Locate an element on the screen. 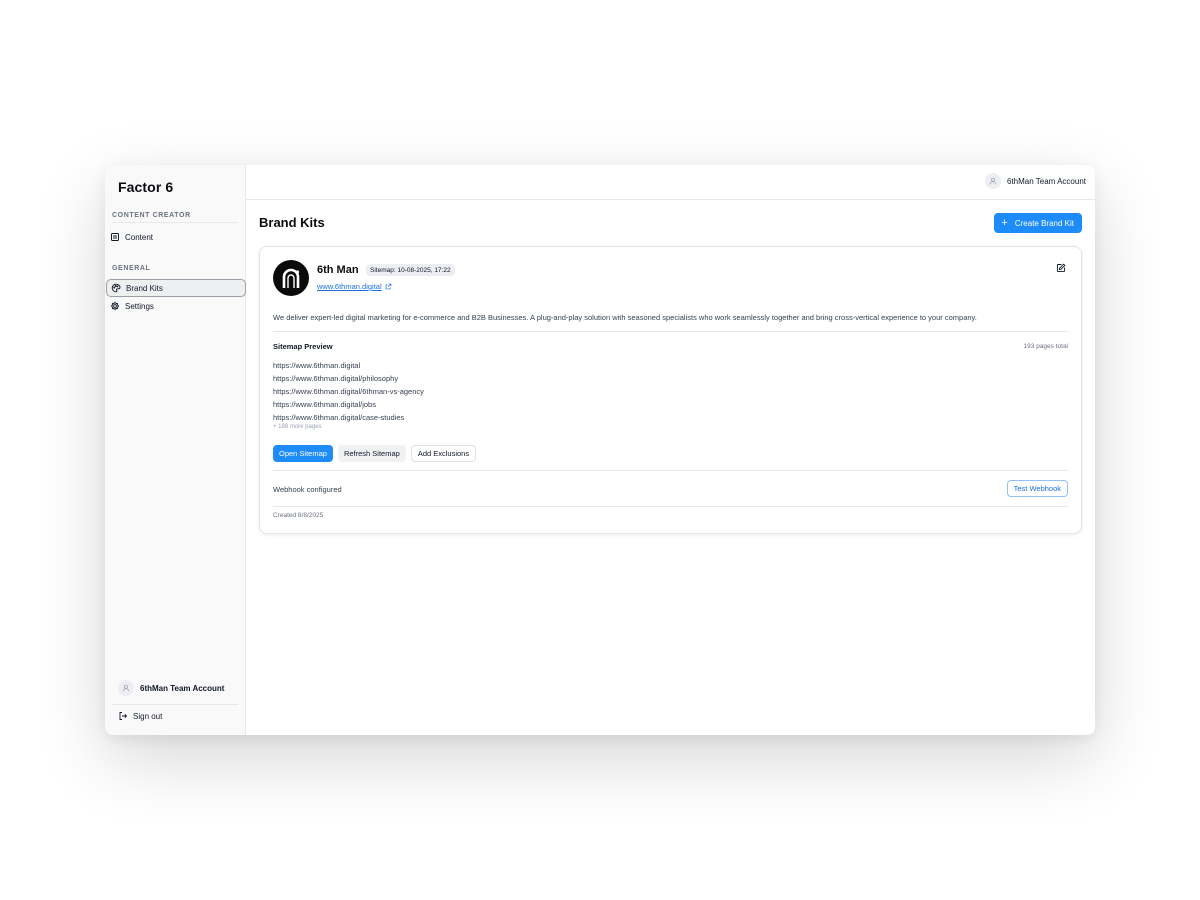 The height and width of the screenshot is (900, 1200). more-pages-count: + 188 more pages is located at coordinates (297, 427).